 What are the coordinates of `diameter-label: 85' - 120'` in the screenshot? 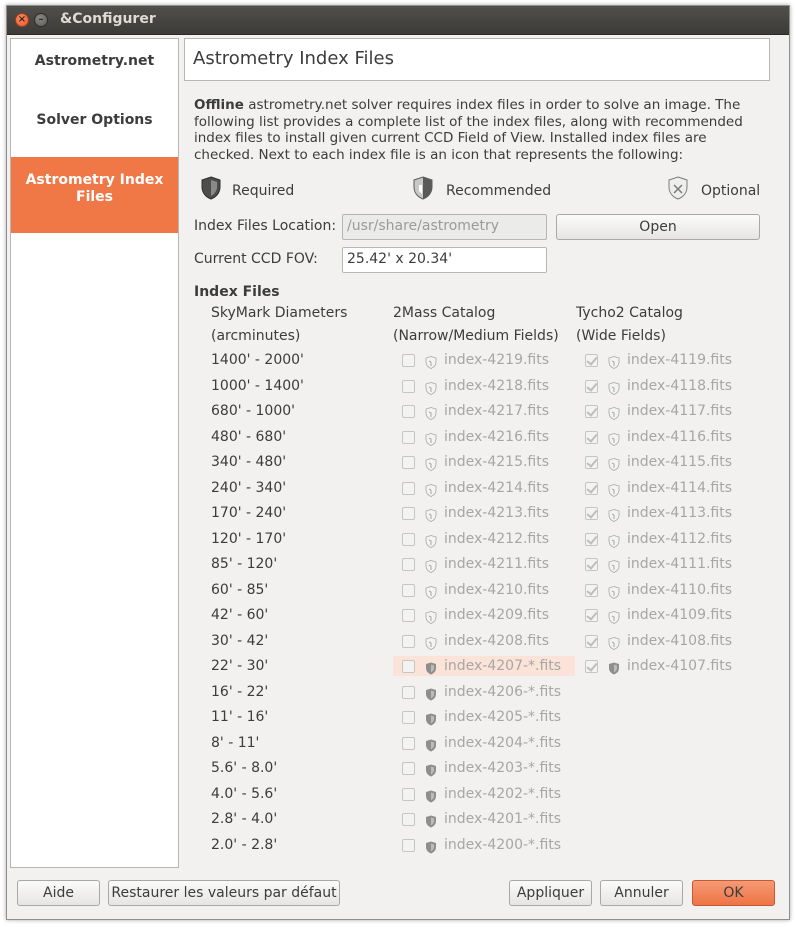 It's located at (244, 564).